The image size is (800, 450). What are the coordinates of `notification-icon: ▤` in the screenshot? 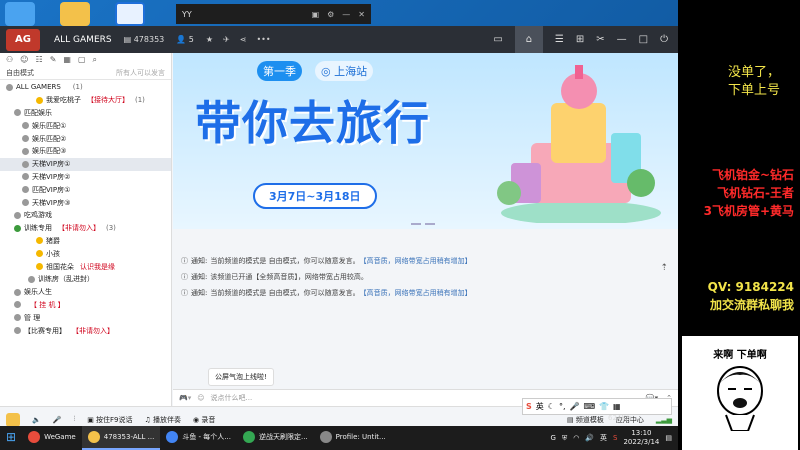 It's located at (668, 438).